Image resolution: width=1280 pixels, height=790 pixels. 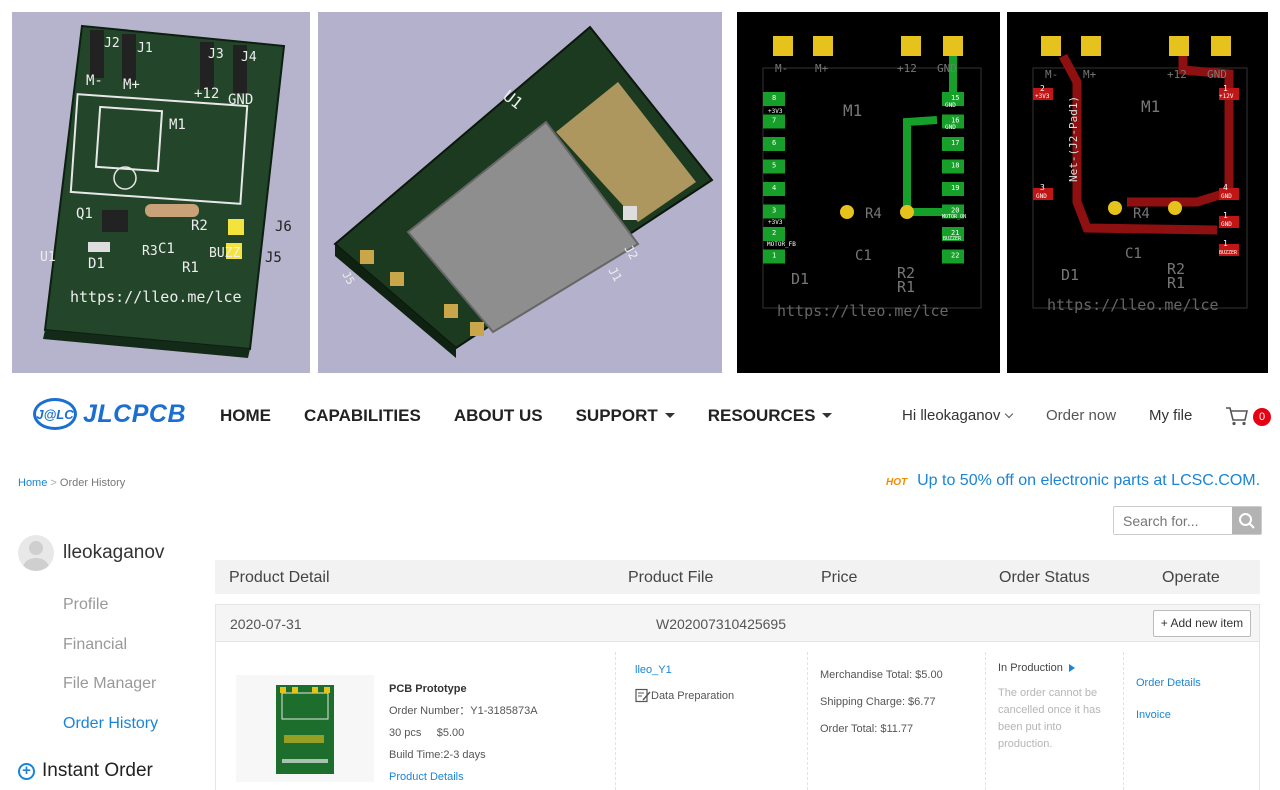 I want to click on nav-support: SUPPORT, so click(x=625, y=416).